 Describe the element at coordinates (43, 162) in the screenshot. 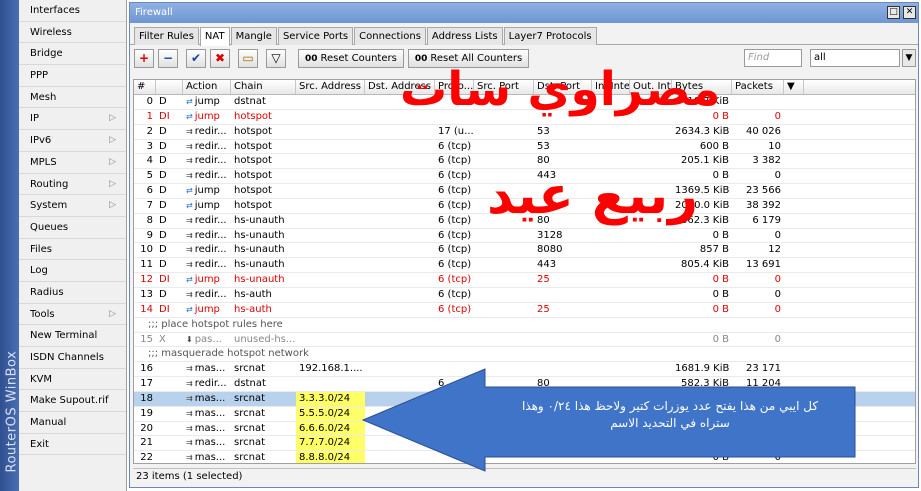

I see `sidebar-item-label: MPLS` at that location.